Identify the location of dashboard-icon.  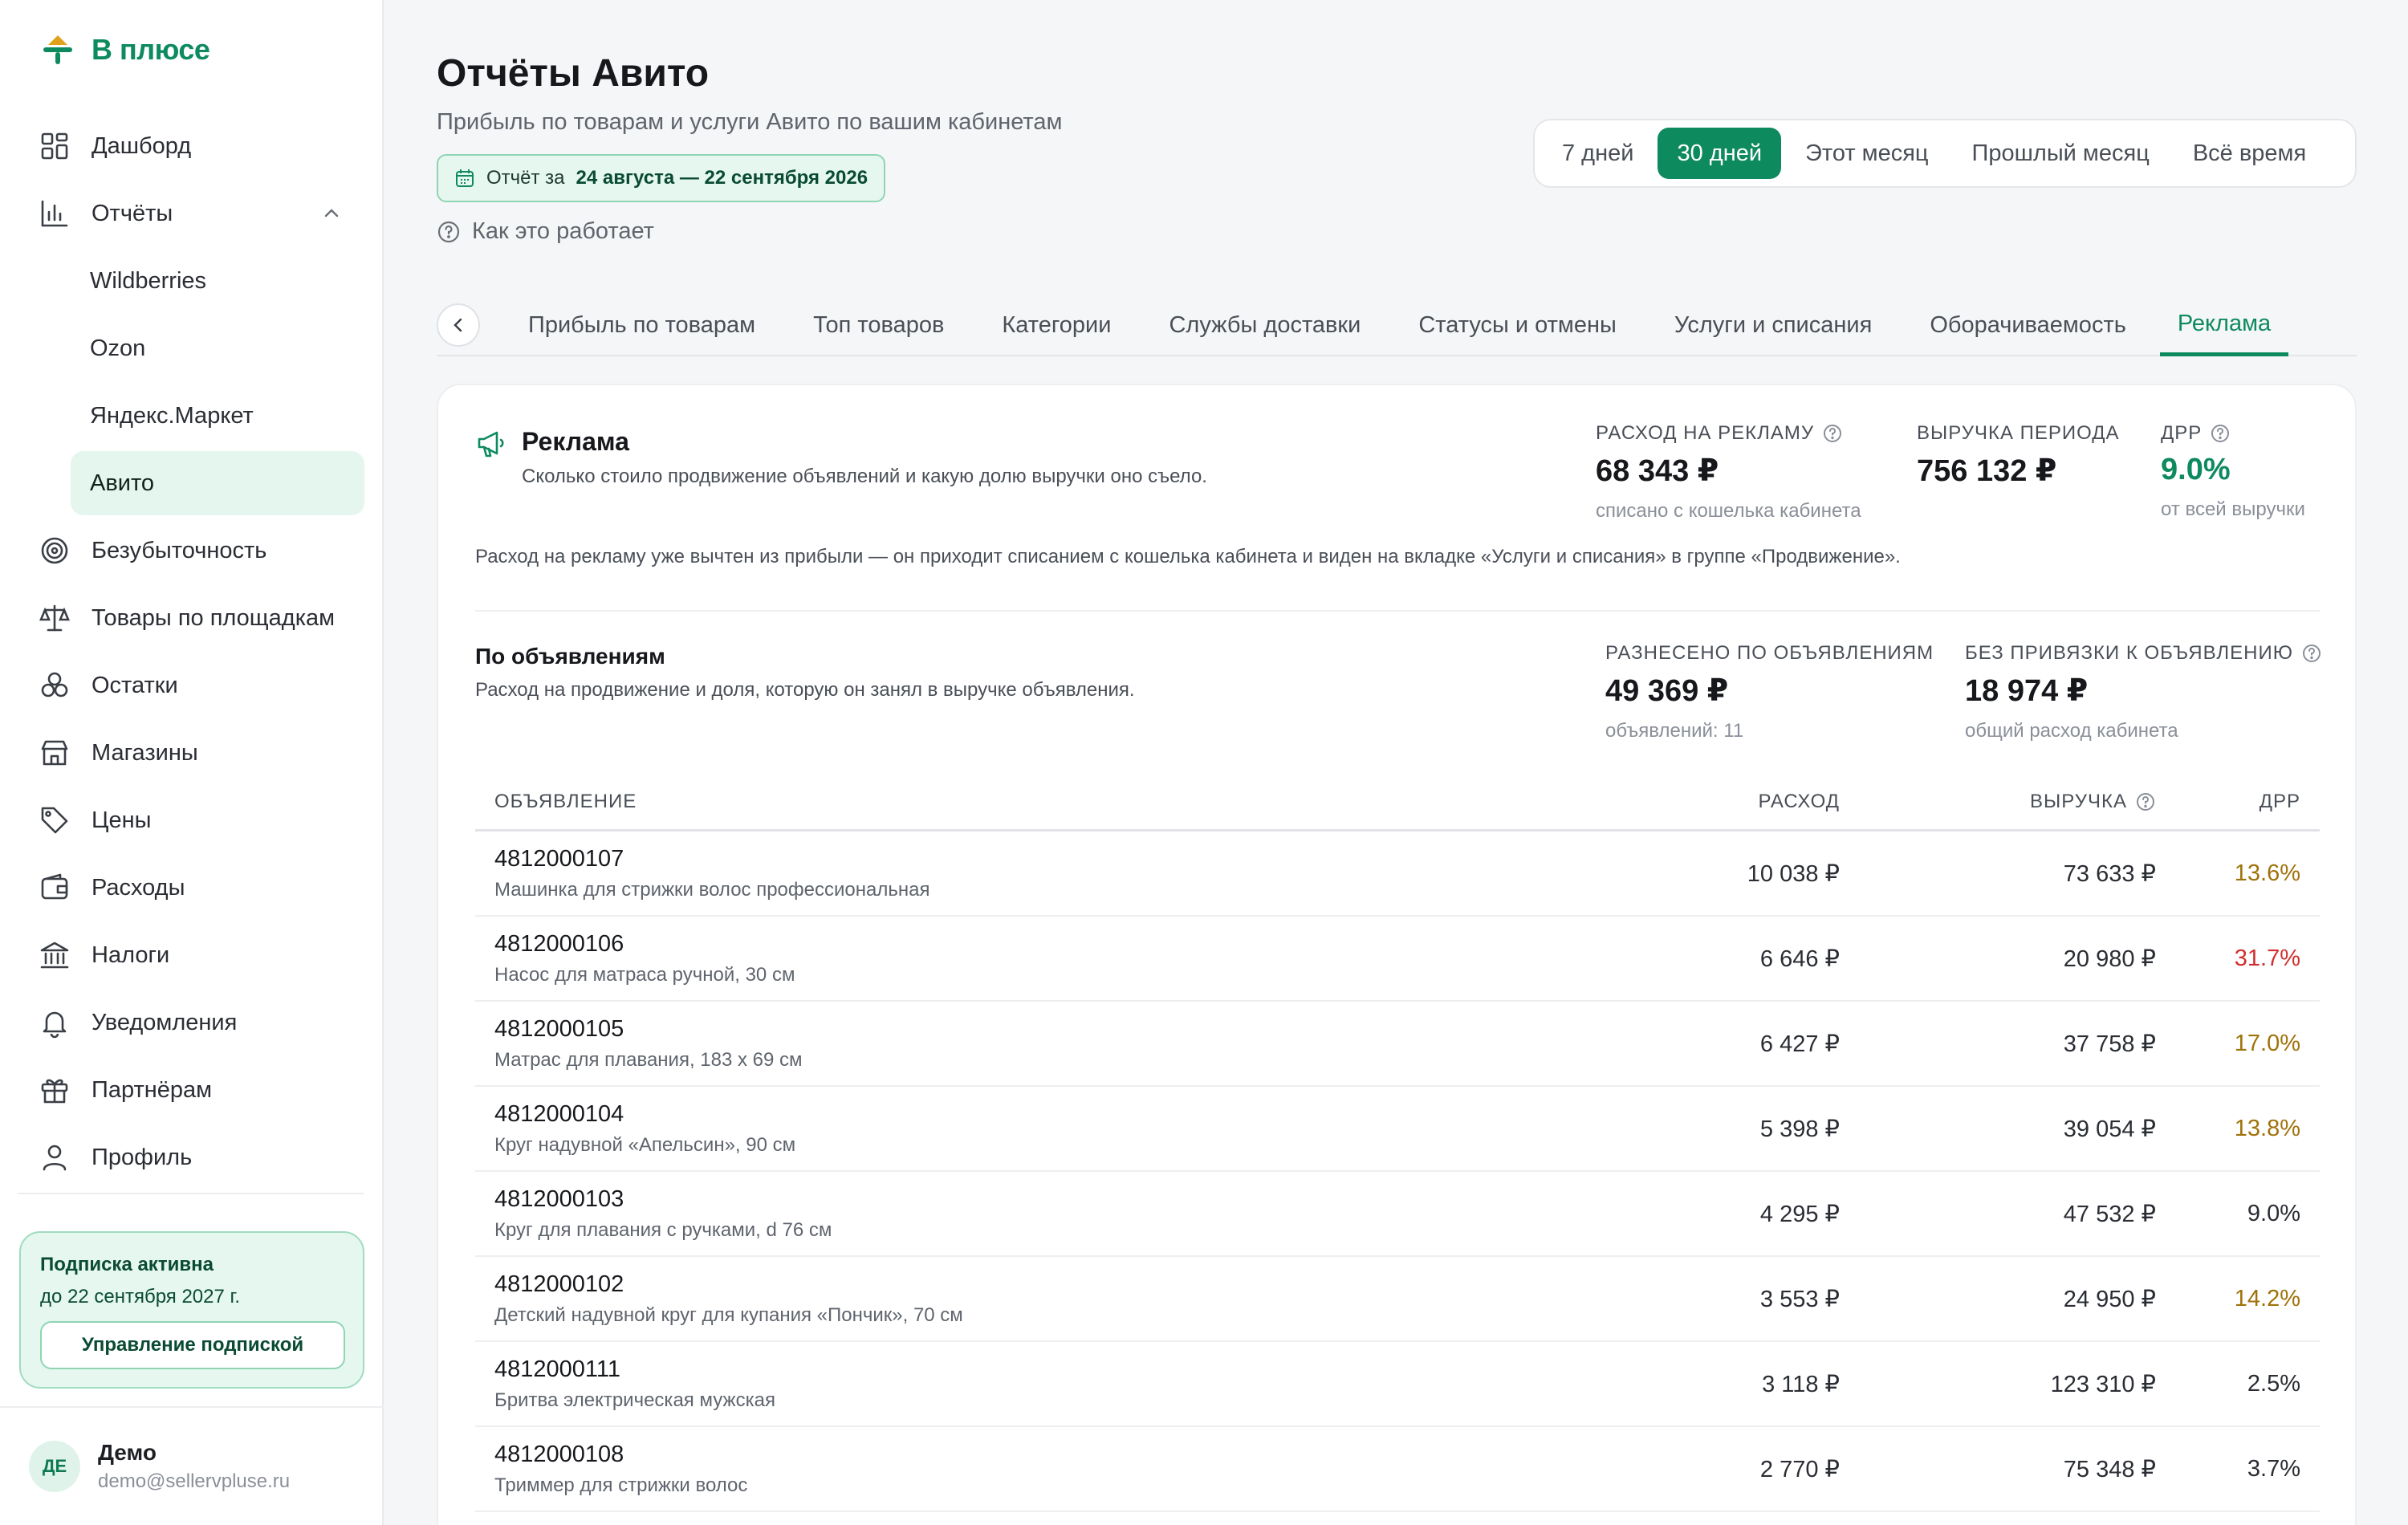
(55, 146).